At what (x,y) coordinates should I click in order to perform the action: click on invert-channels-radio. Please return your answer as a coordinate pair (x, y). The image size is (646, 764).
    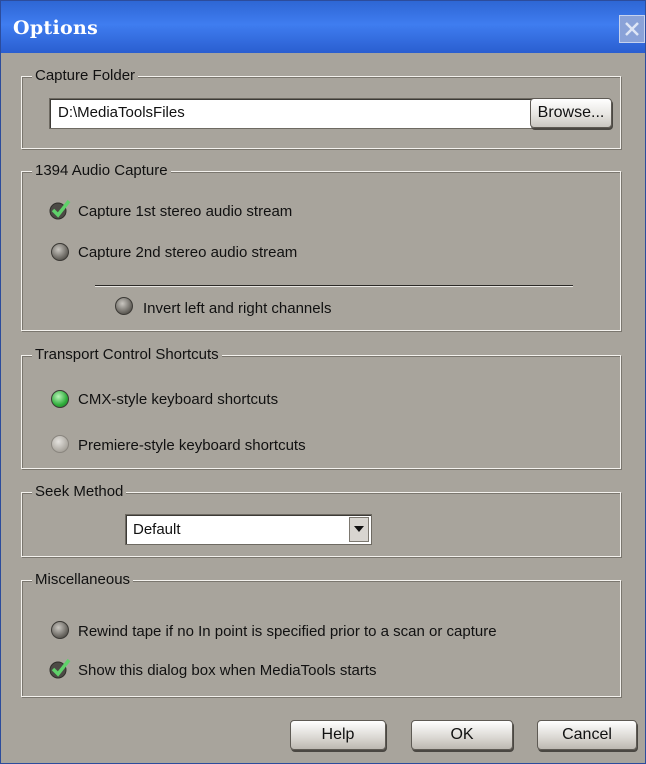
    Looking at the image, I should click on (124, 306).